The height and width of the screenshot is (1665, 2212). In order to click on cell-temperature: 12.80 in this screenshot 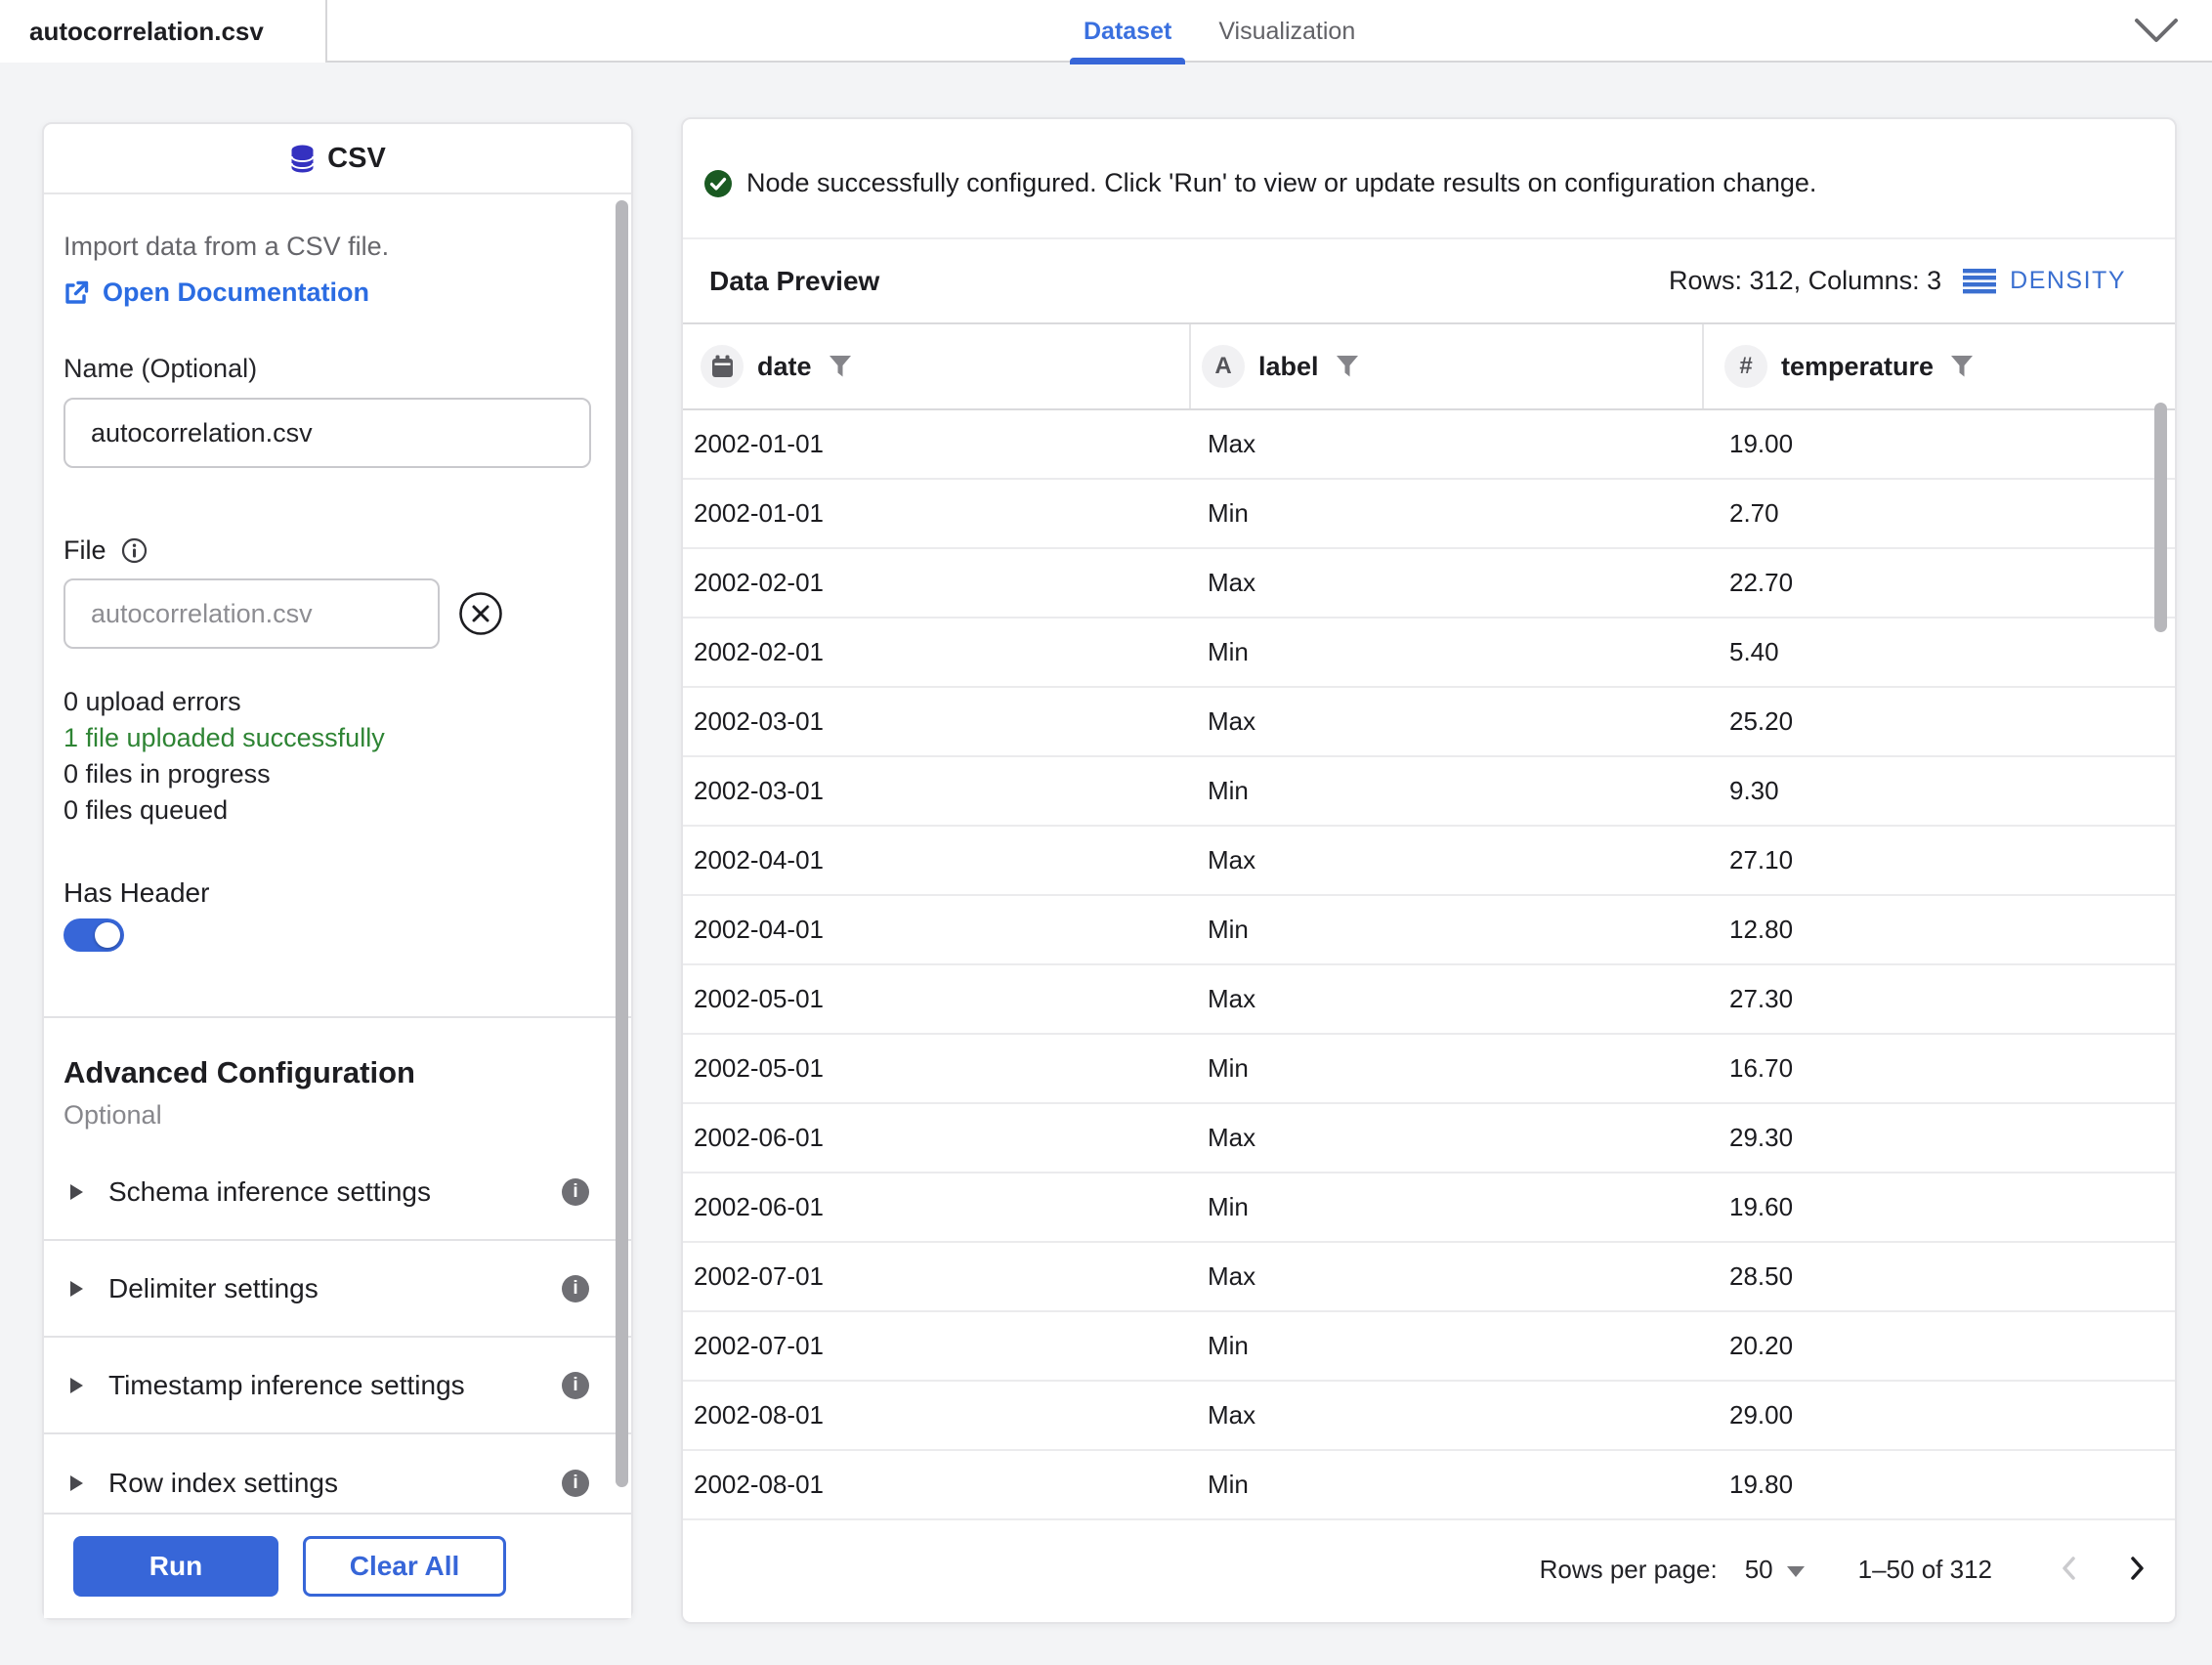, I will do `click(1761, 929)`.